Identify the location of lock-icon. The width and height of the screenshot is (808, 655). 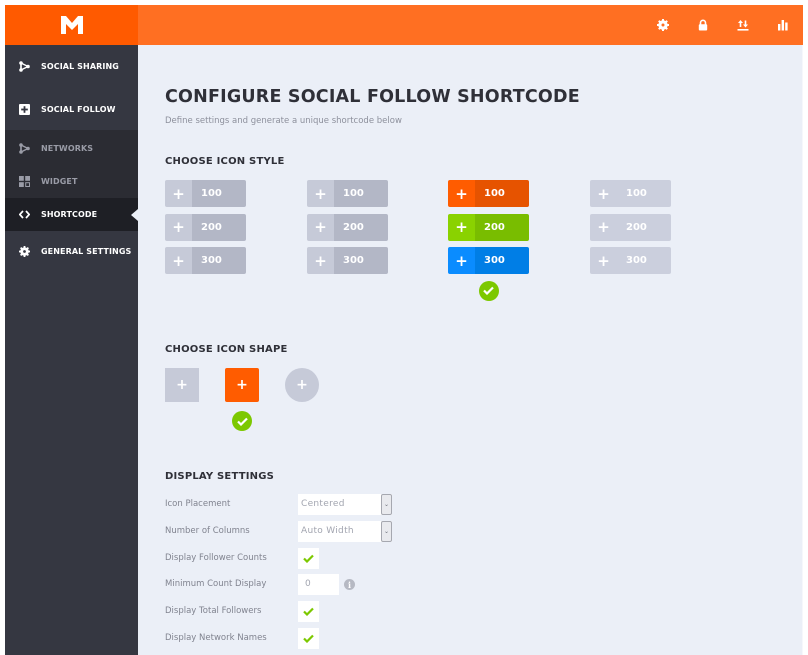
(703, 25).